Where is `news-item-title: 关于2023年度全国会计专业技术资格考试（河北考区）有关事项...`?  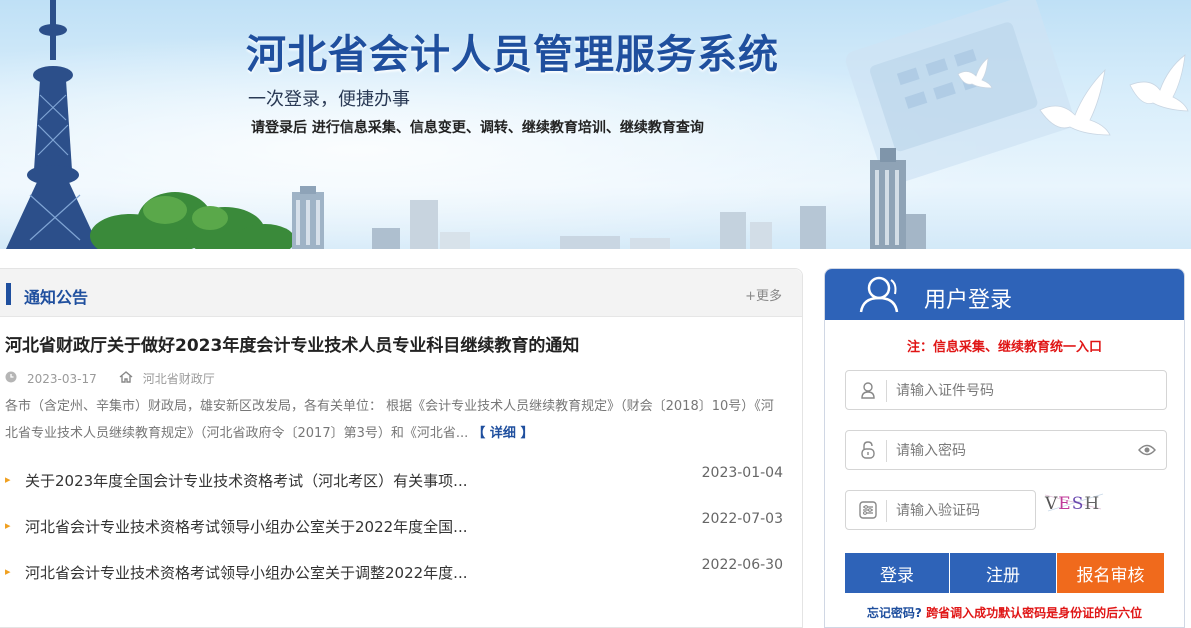 news-item-title: 关于2023年度全国会计专业技术资格考试（河北考区）有关事项... is located at coordinates (246, 481).